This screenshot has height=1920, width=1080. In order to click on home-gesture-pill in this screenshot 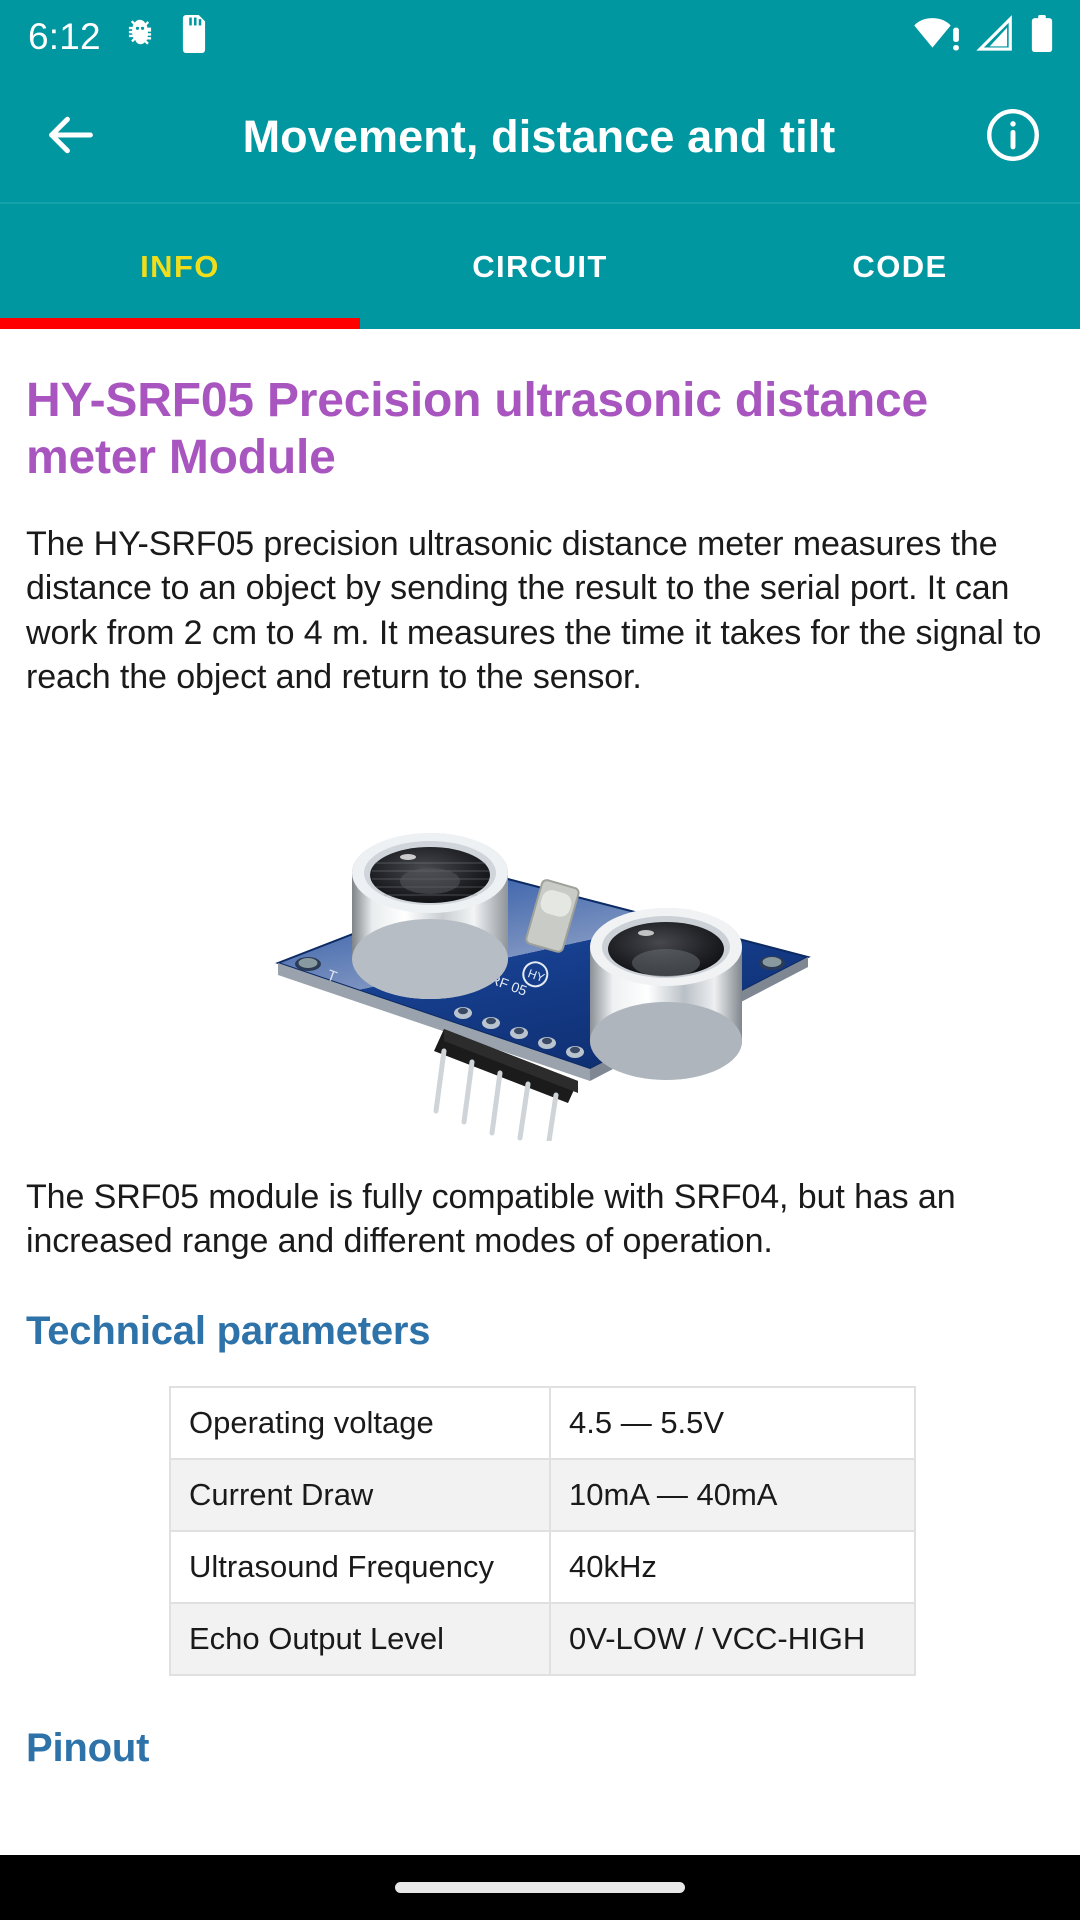, I will do `click(540, 1887)`.